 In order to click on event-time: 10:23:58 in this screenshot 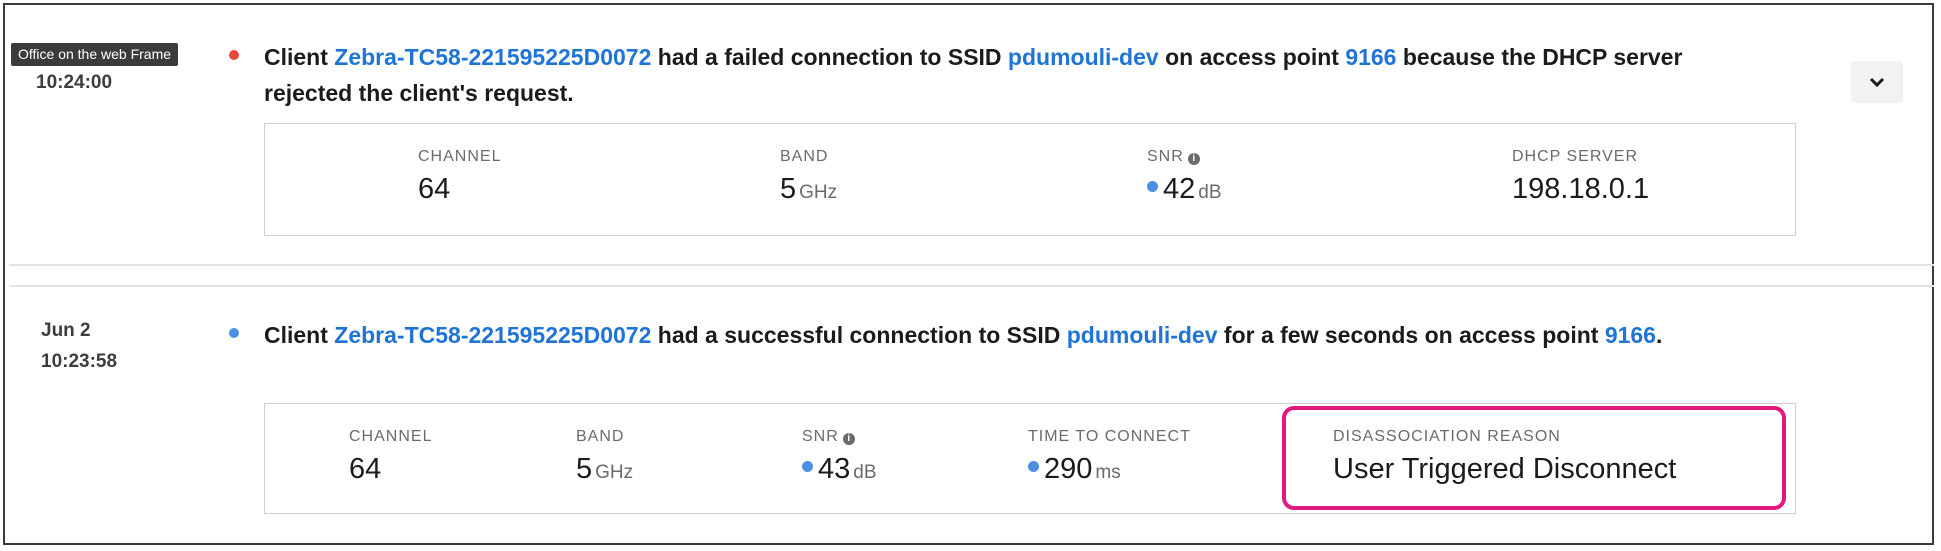, I will do `click(79, 361)`.